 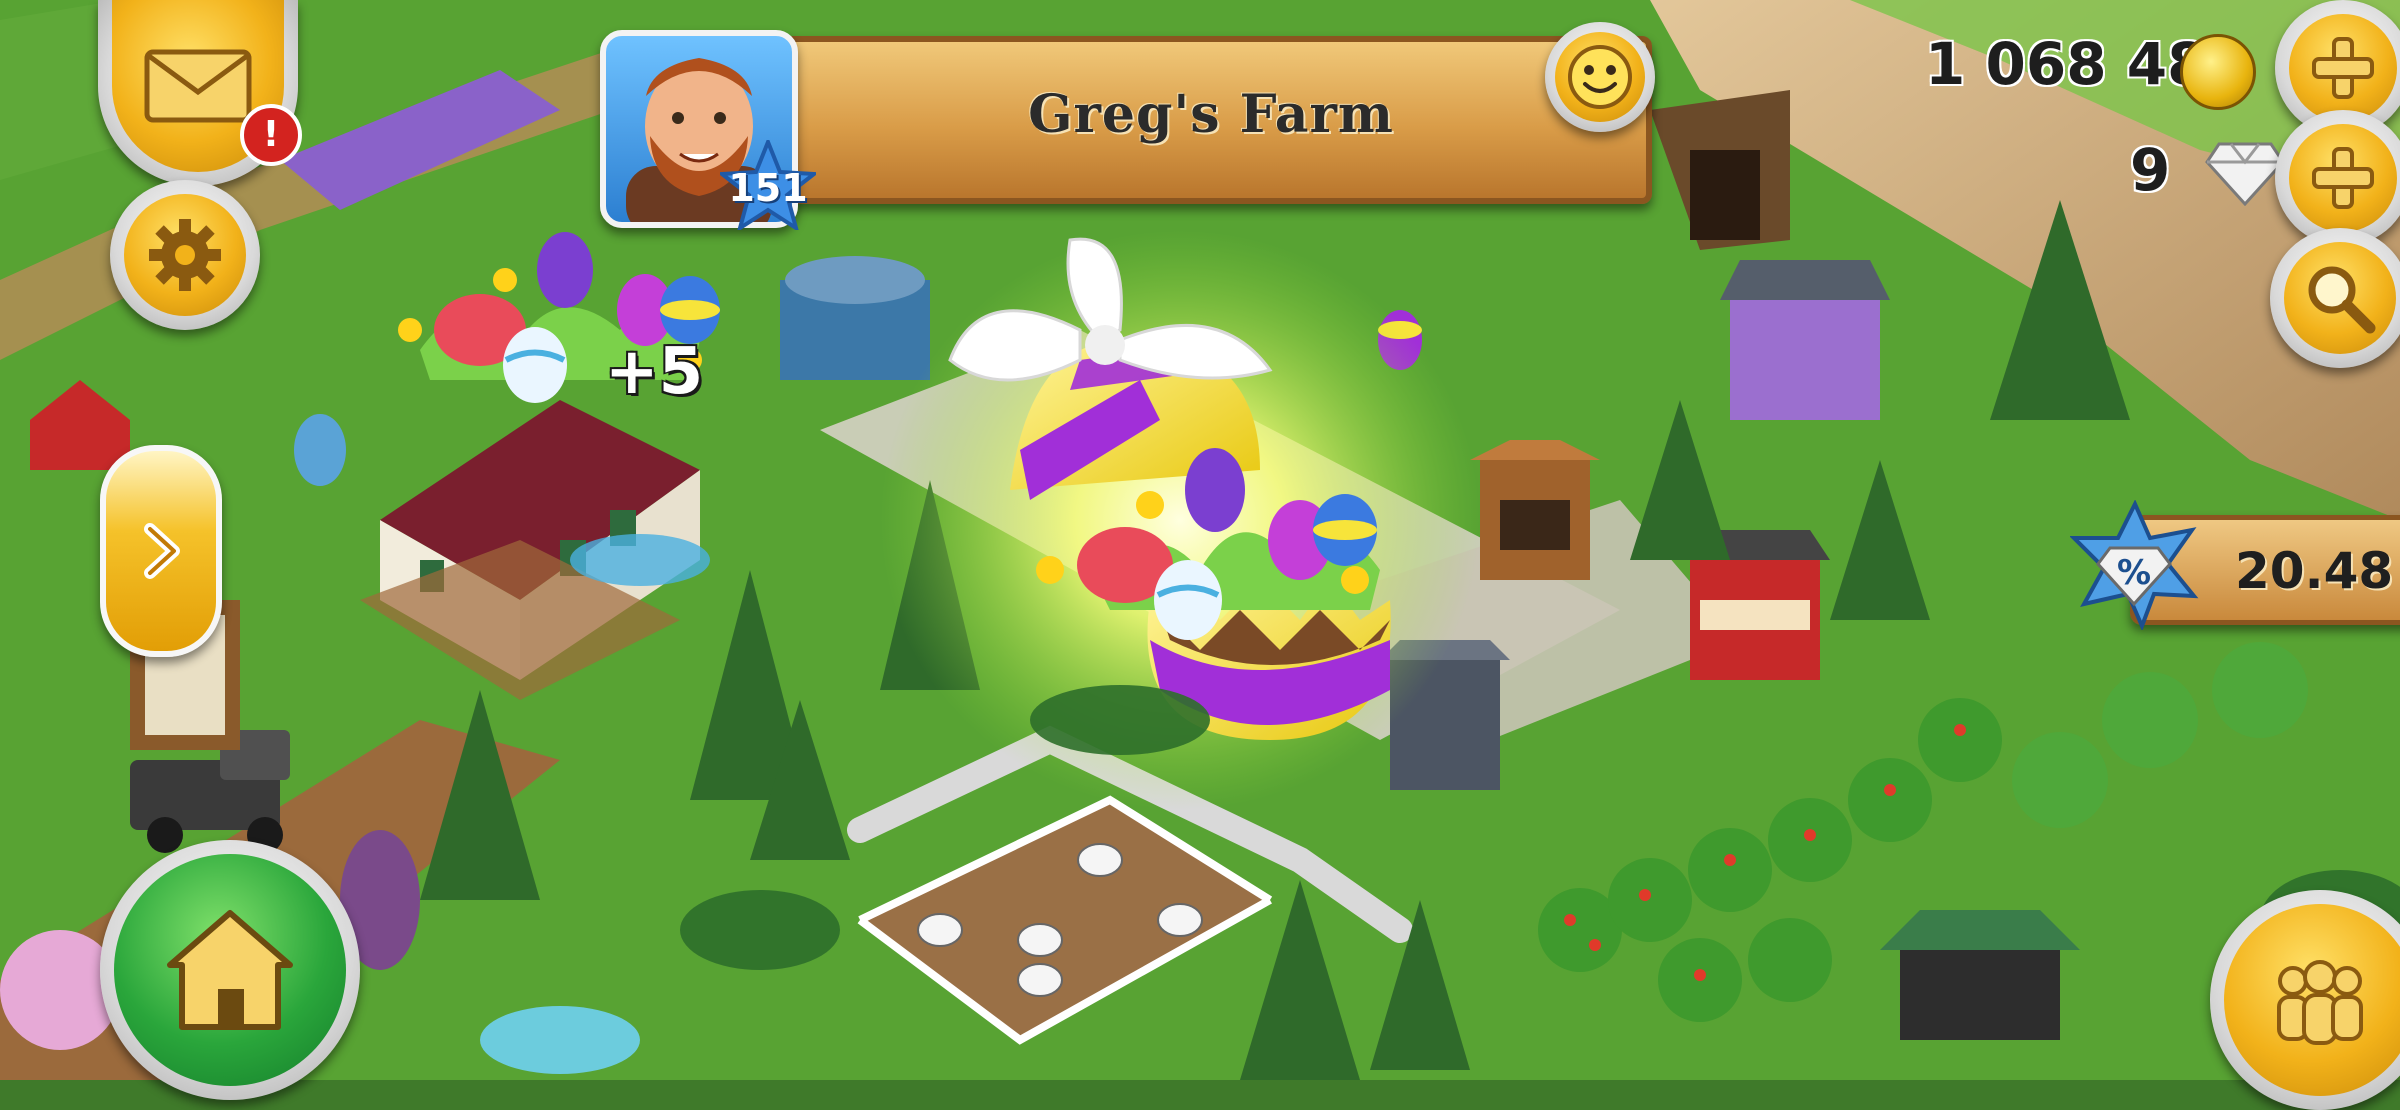 I want to click on gear-icon, so click(x=185, y=255).